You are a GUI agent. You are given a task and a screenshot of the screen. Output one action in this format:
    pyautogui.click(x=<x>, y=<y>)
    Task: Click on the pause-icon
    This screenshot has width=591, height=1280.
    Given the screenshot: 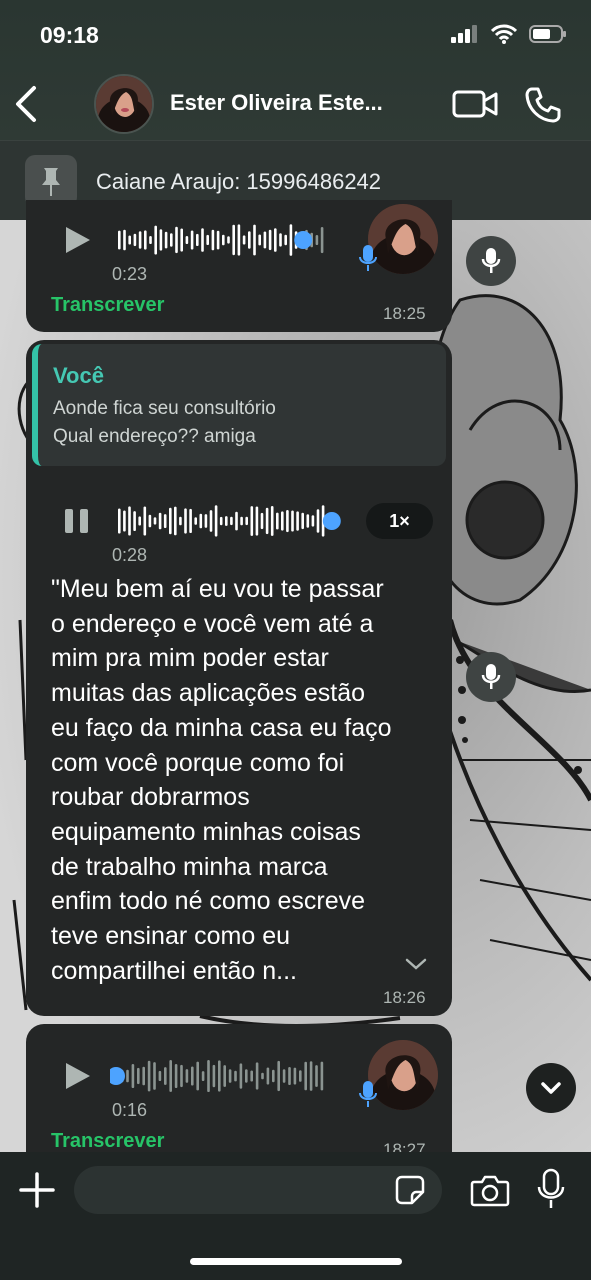 What is the action you would take?
    pyautogui.click(x=77, y=521)
    